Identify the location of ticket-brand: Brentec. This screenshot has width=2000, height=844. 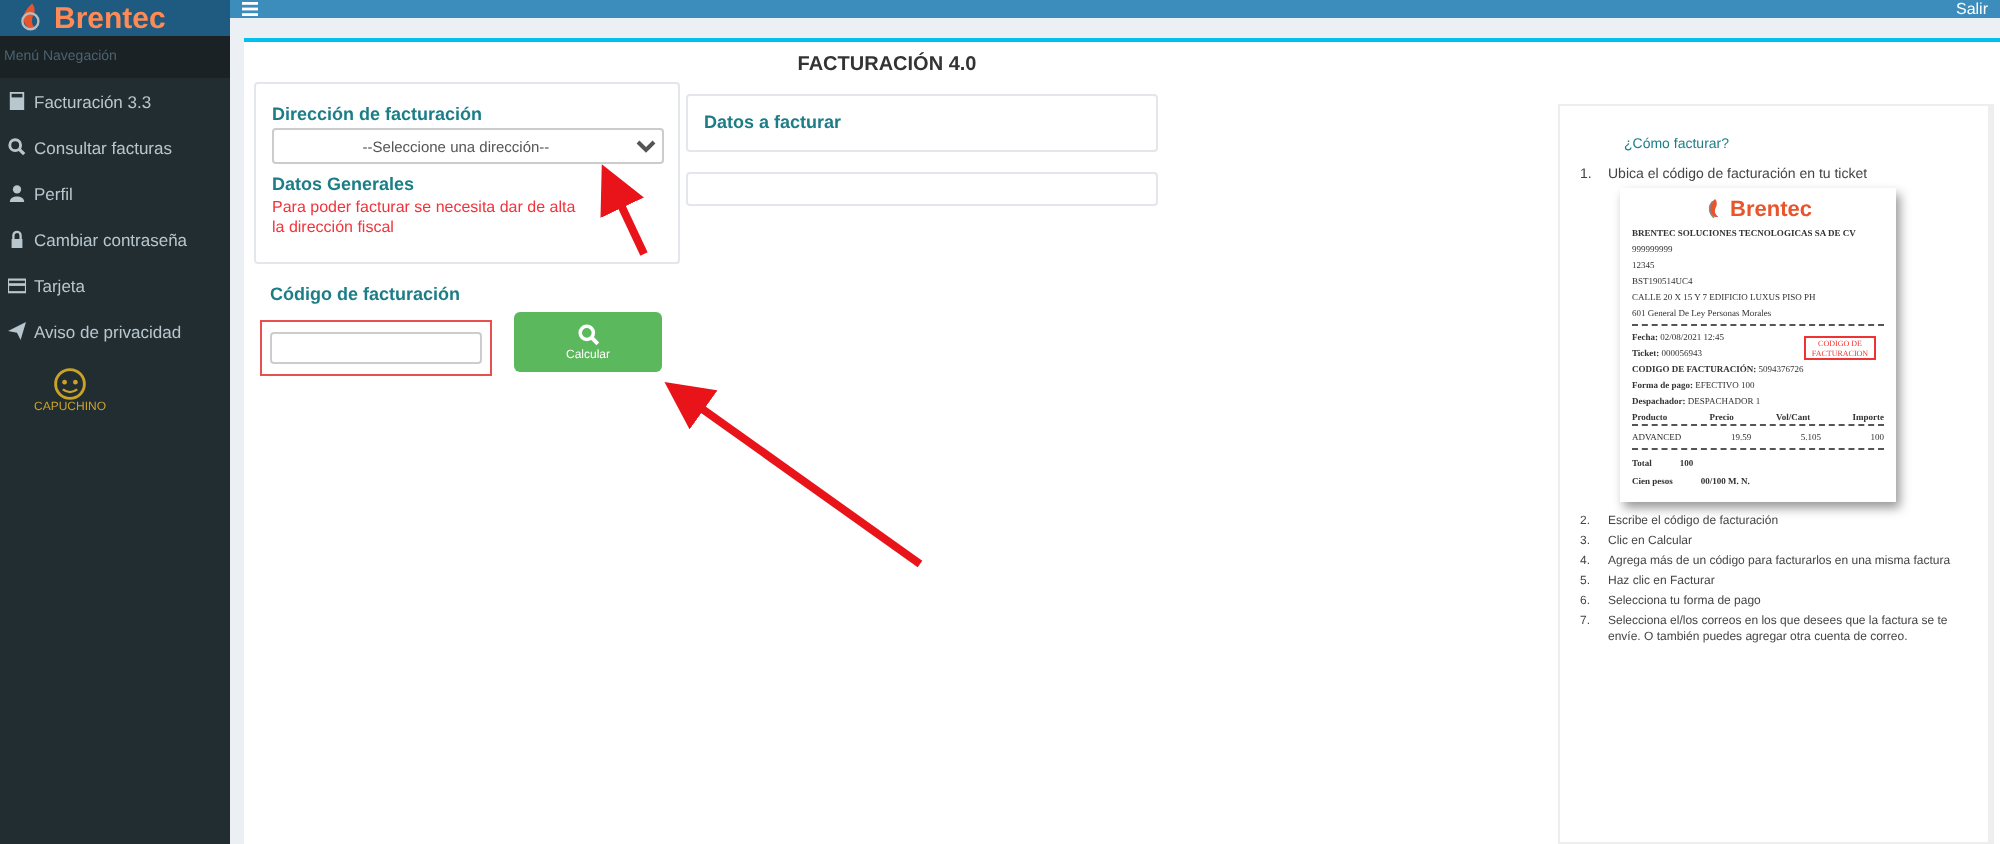
(1771, 209).